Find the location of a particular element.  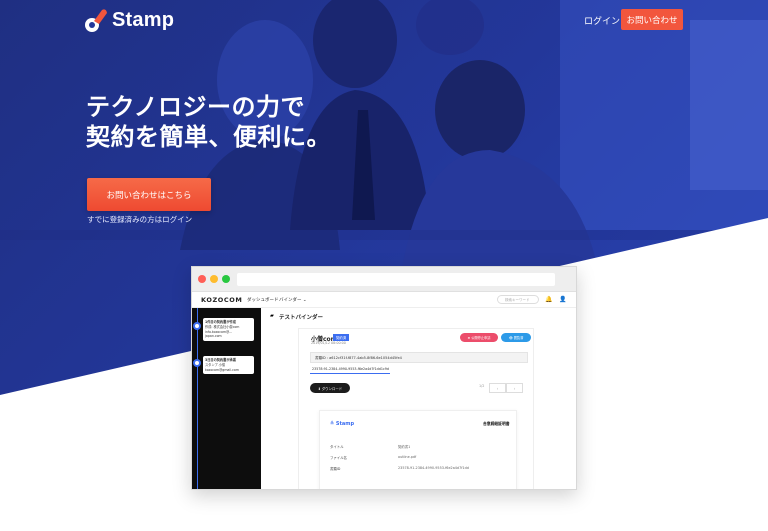

hero-headline: テクノロジーの力で 契約を簡単、便利に。 is located at coordinates (208, 122).